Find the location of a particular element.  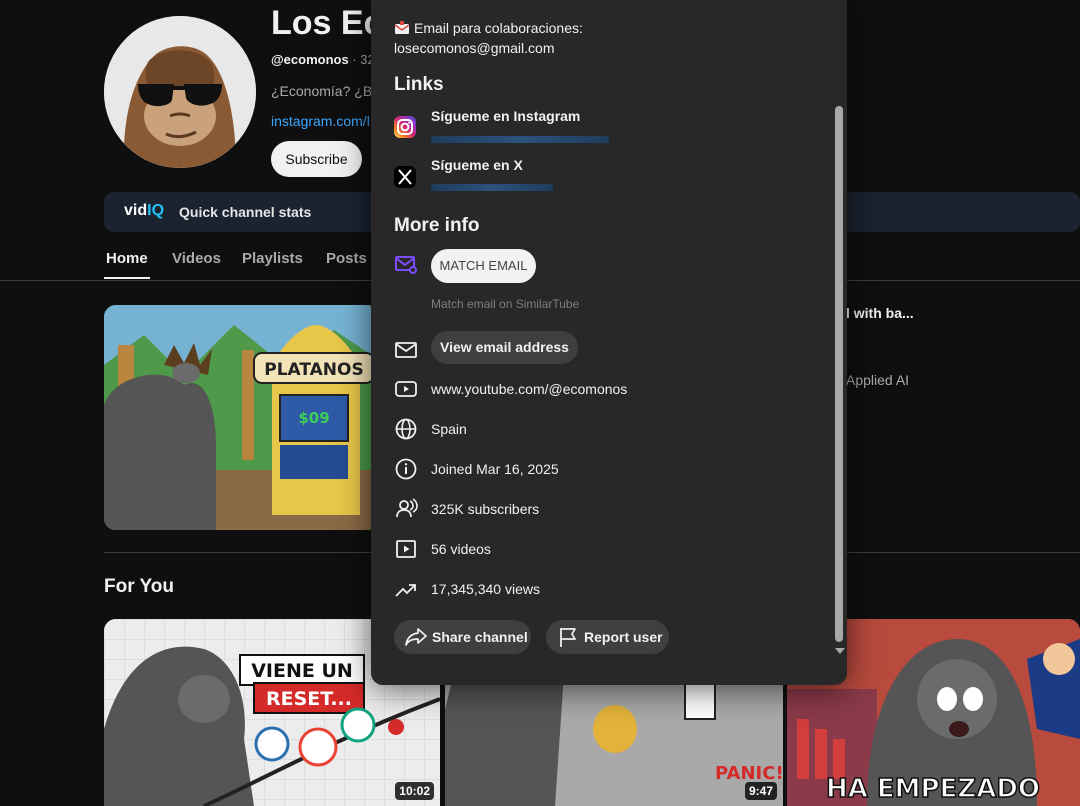

x-link-url is located at coordinates (492, 187).